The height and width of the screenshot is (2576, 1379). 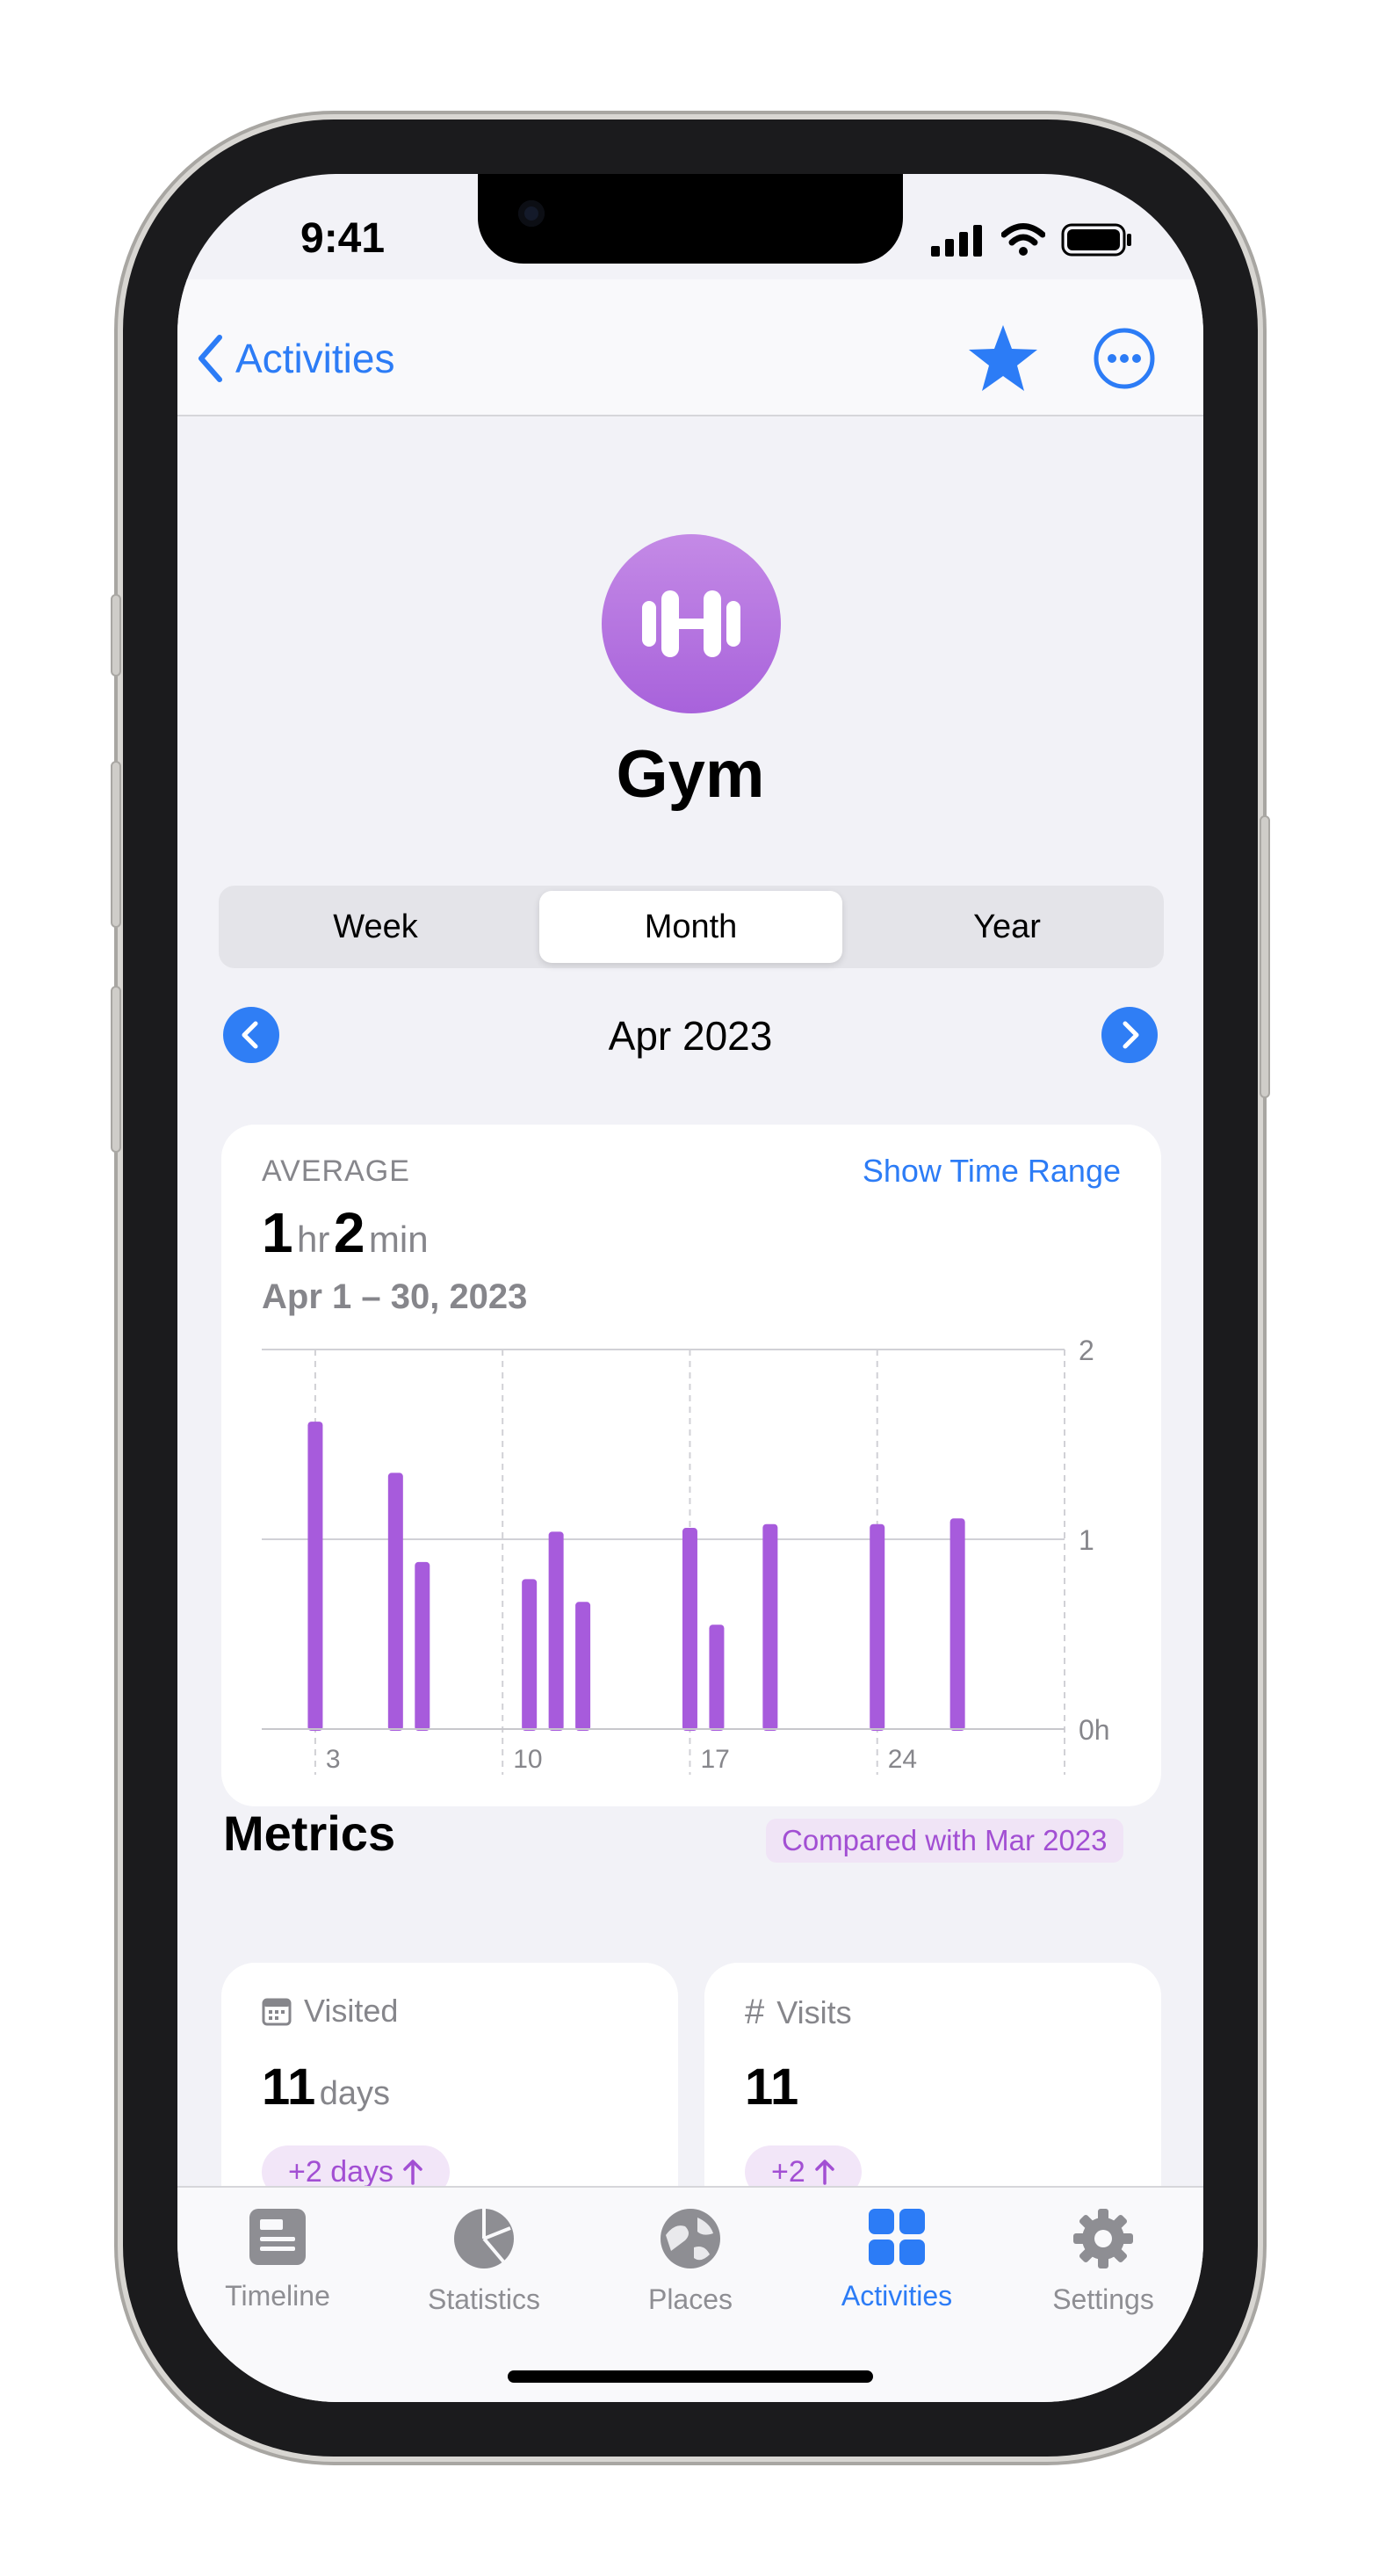 I want to click on calendar-icon, so click(x=277, y=2012).